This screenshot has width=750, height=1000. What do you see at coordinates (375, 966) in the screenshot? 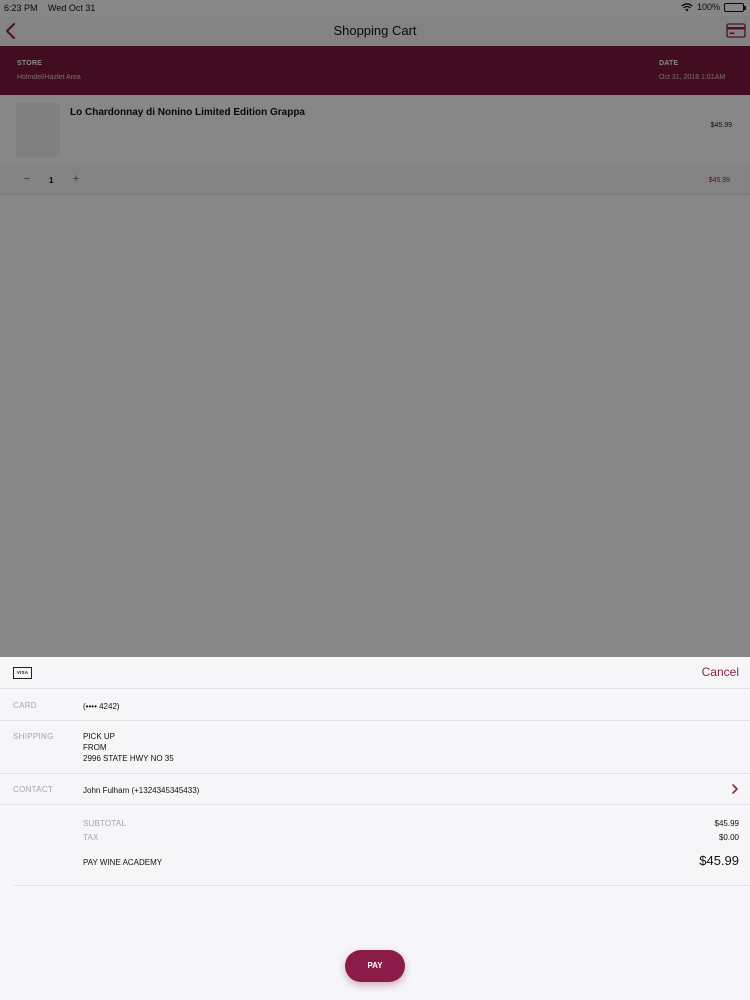
I see `pay-button: PAY` at bounding box center [375, 966].